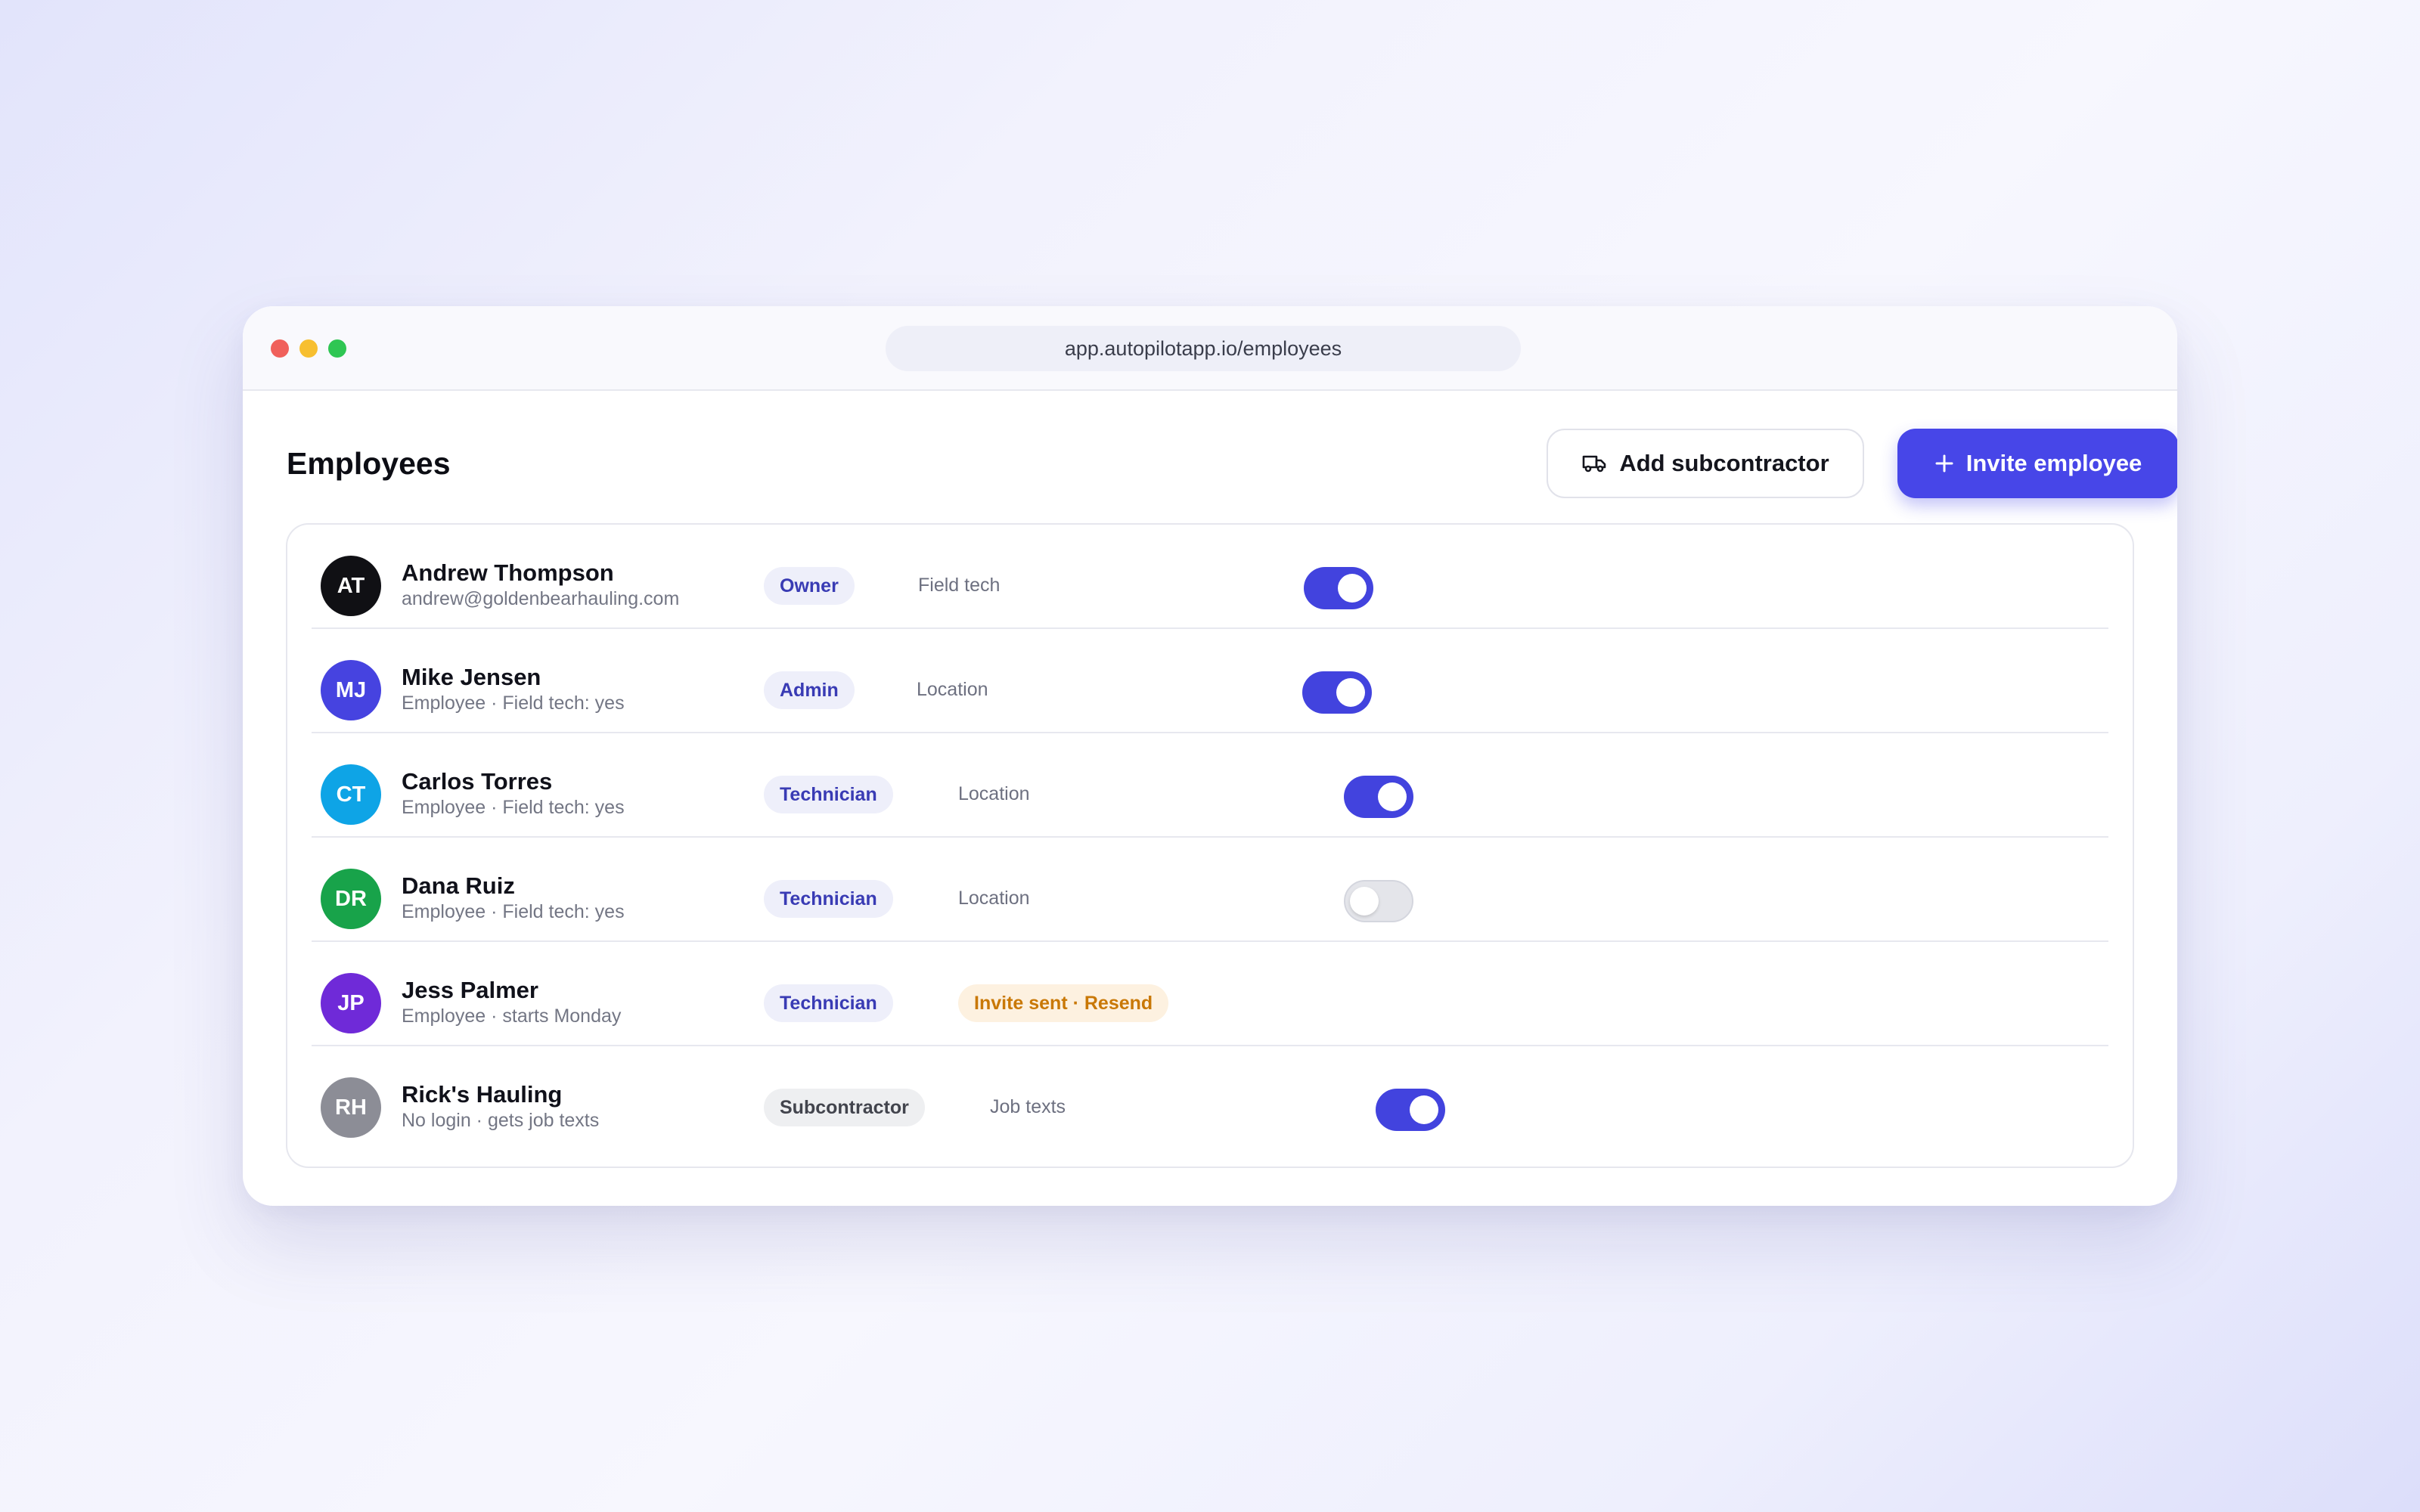  I want to click on title-bar: app.autopilotapp.io/employees, so click(1210, 348).